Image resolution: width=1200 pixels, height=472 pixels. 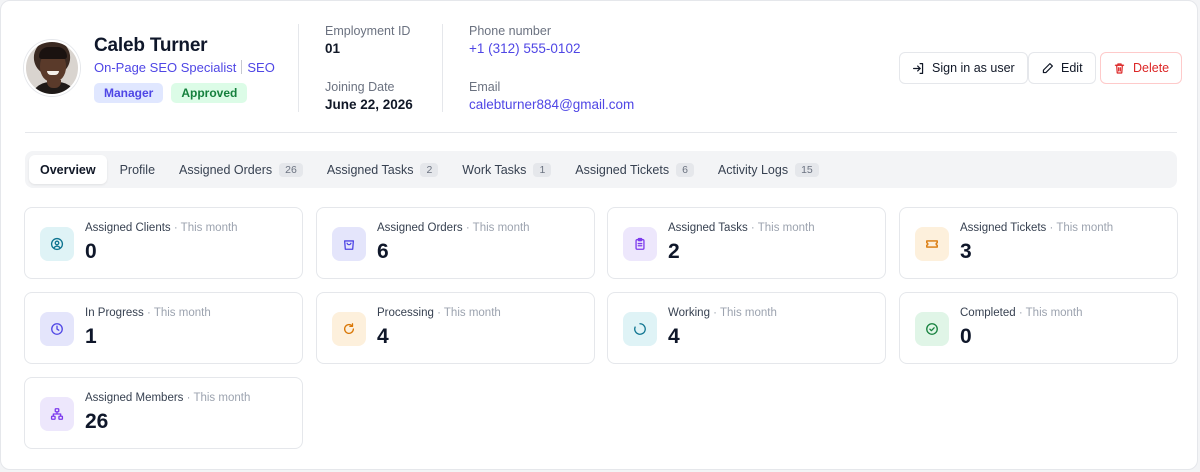 What do you see at coordinates (370, 169) in the screenshot?
I see `tab-label: Assigned Tasks` at bounding box center [370, 169].